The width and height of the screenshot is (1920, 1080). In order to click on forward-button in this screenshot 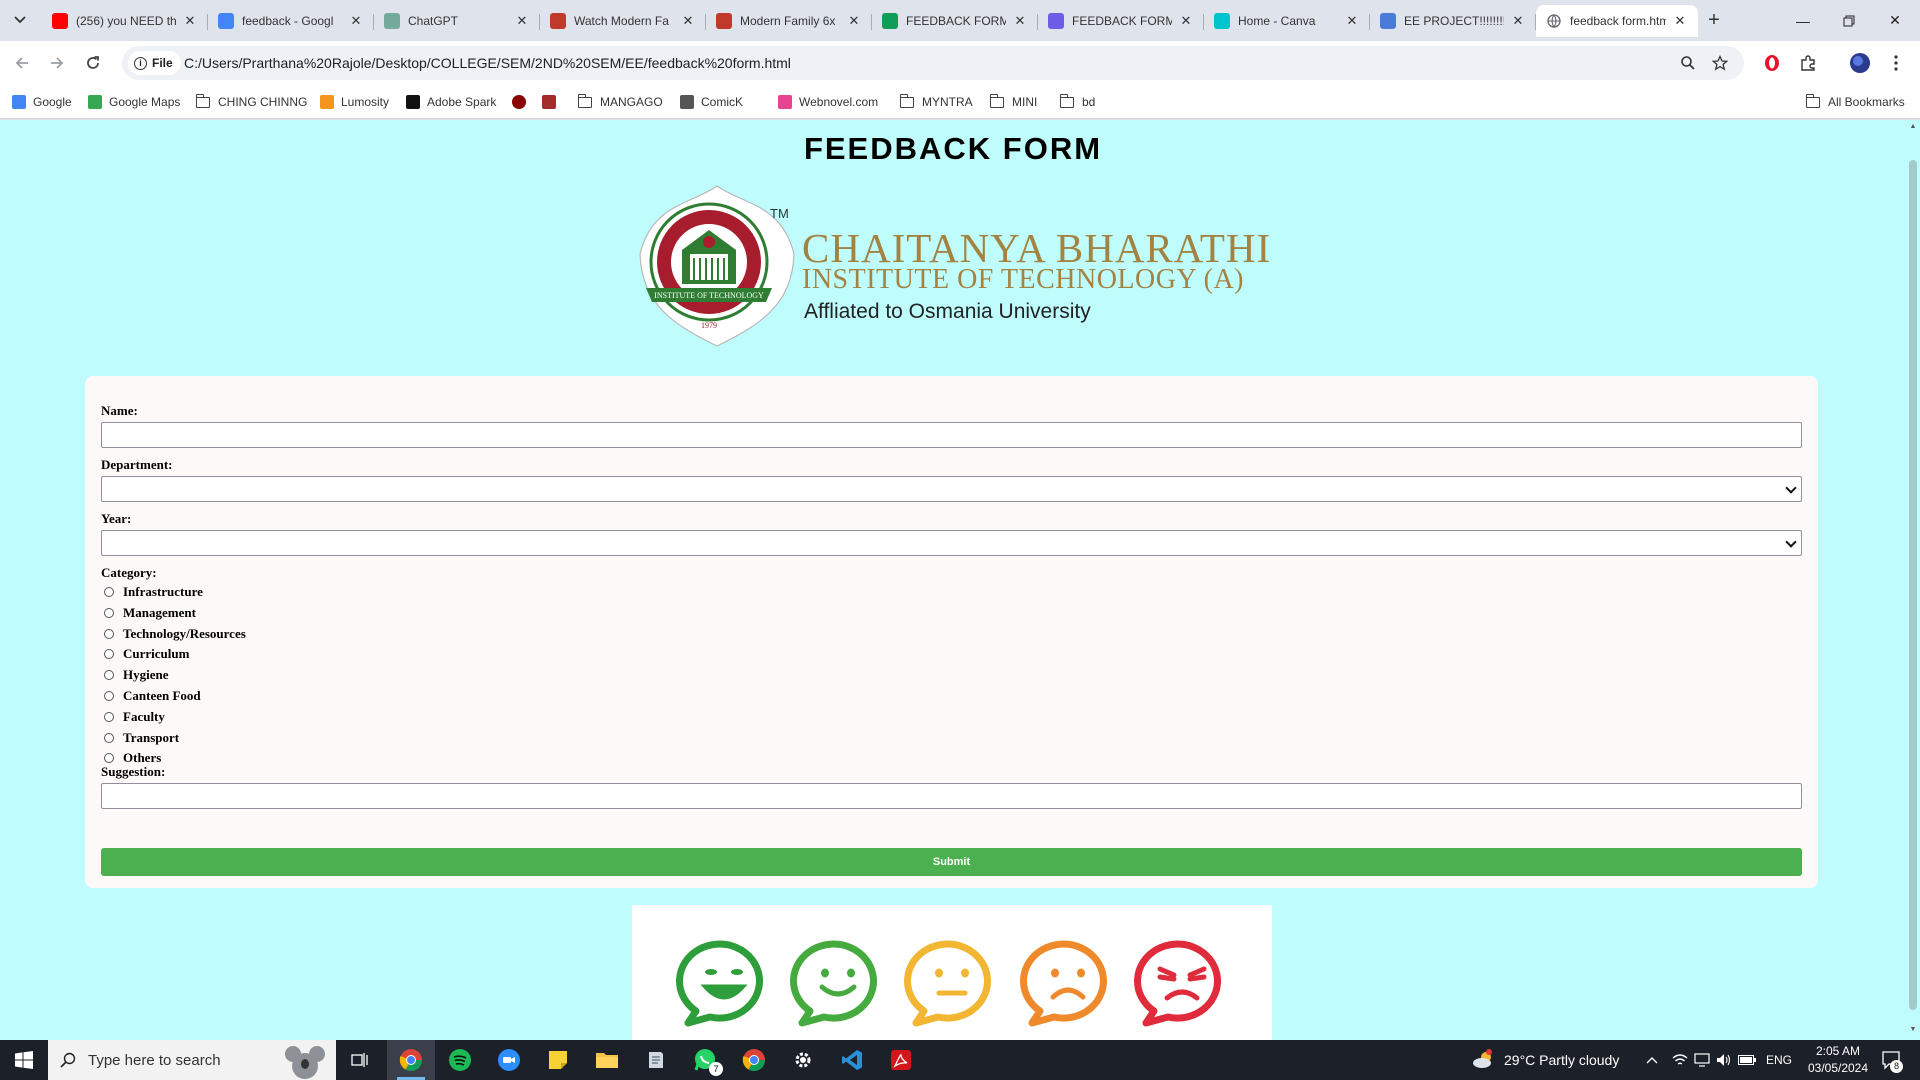, I will do `click(57, 63)`.